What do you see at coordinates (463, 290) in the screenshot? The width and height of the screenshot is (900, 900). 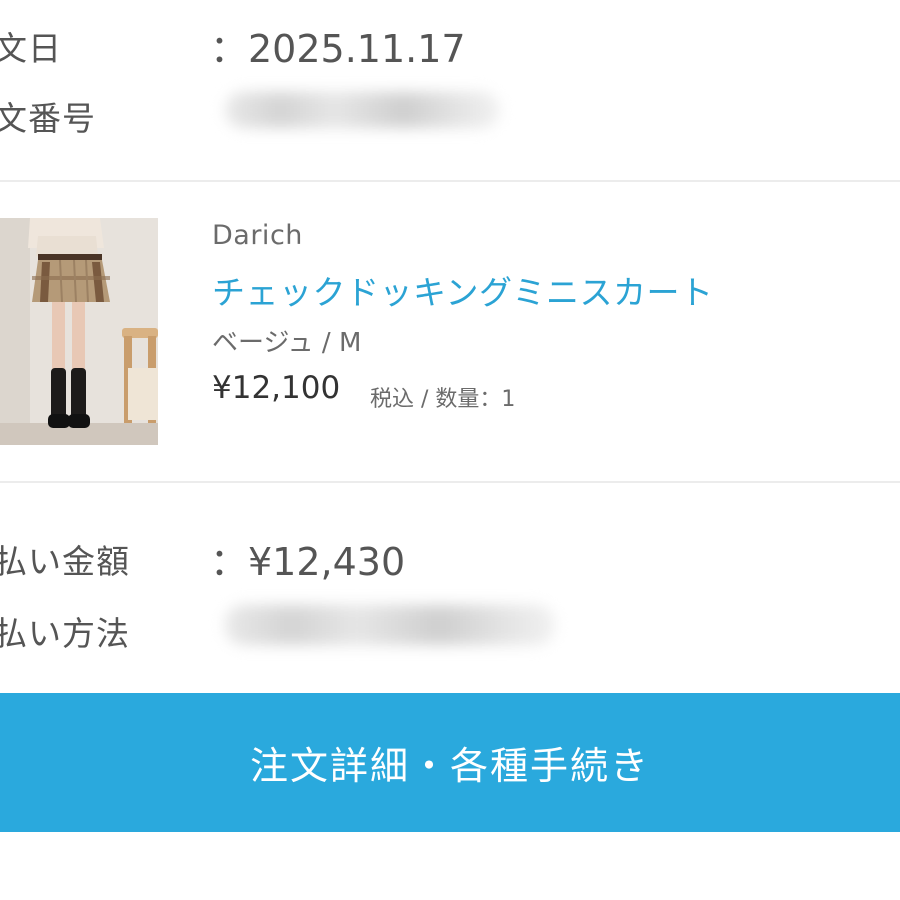 I see `product-name-link: チェックドッキングミニスカート` at bounding box center [463, 290].